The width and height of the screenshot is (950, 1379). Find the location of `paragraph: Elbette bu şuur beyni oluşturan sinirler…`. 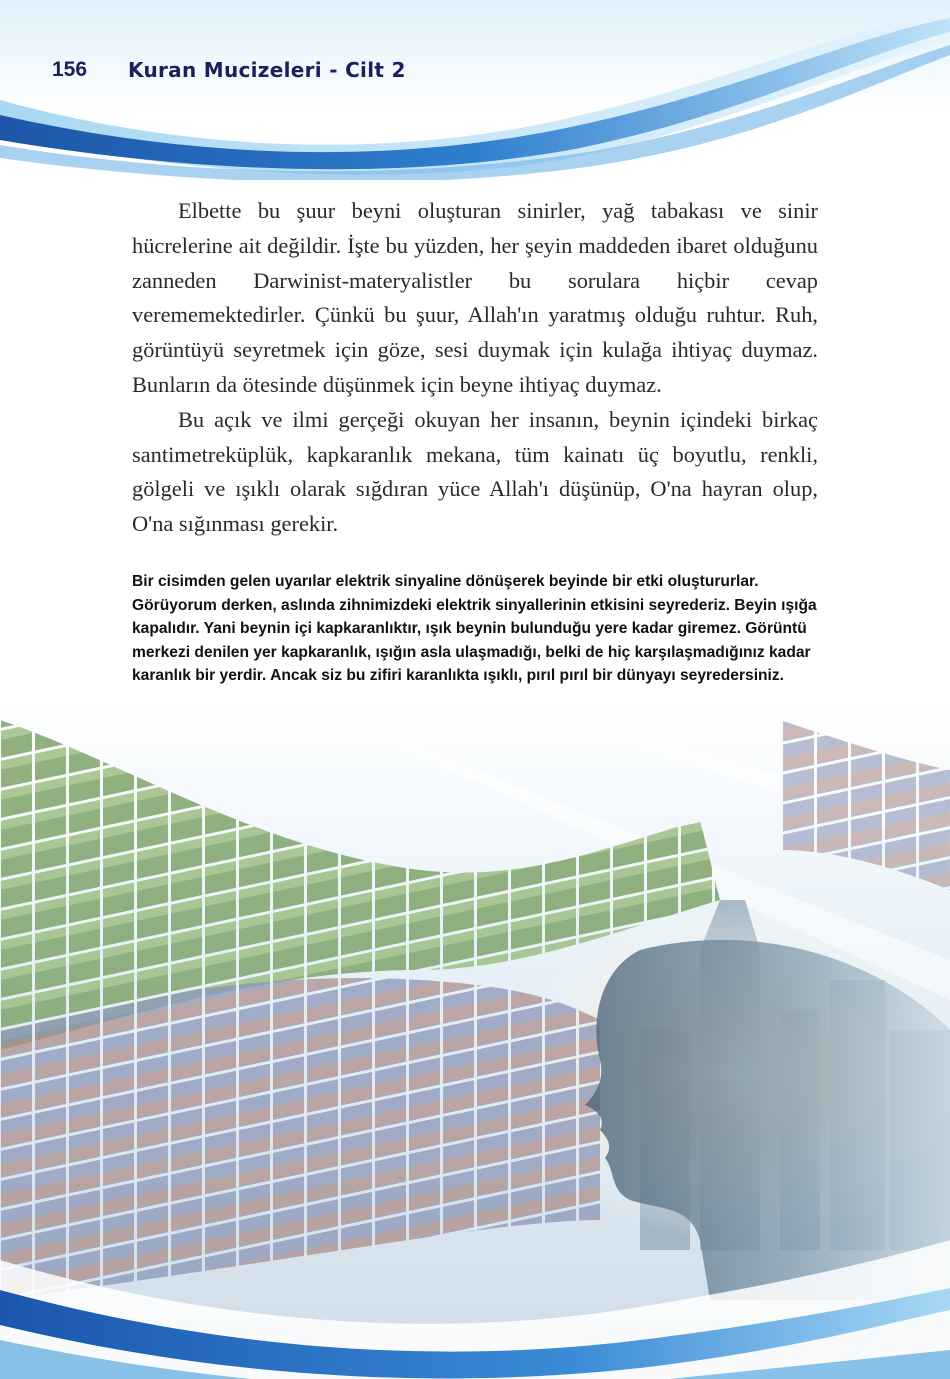

paragraph: Elbette bu şuur beyni oluşturan sinirler… is located at coordinates (475, 297).